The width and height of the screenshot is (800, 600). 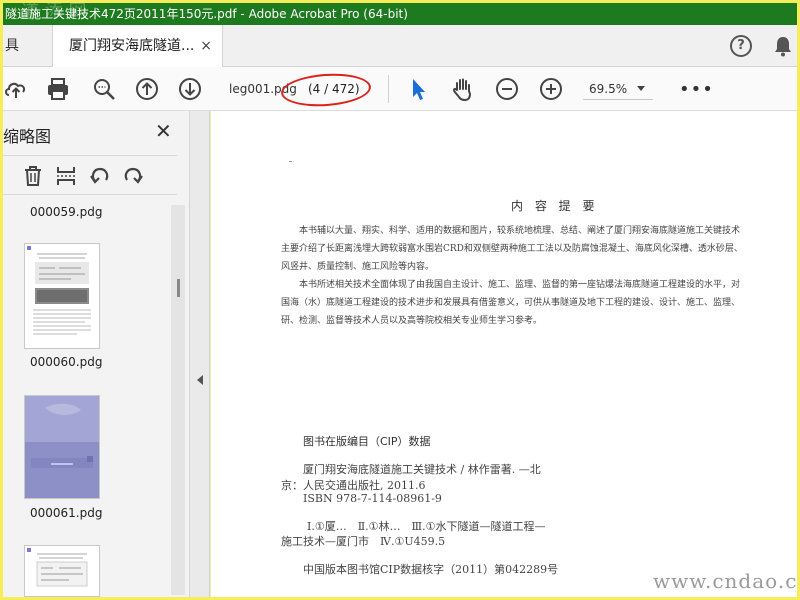 What do you see at coordinates (353, 485) in the screenshot?
I see `cip-line: 京：人民交通出版社, 2011.6` at bounding box center [353, 485].